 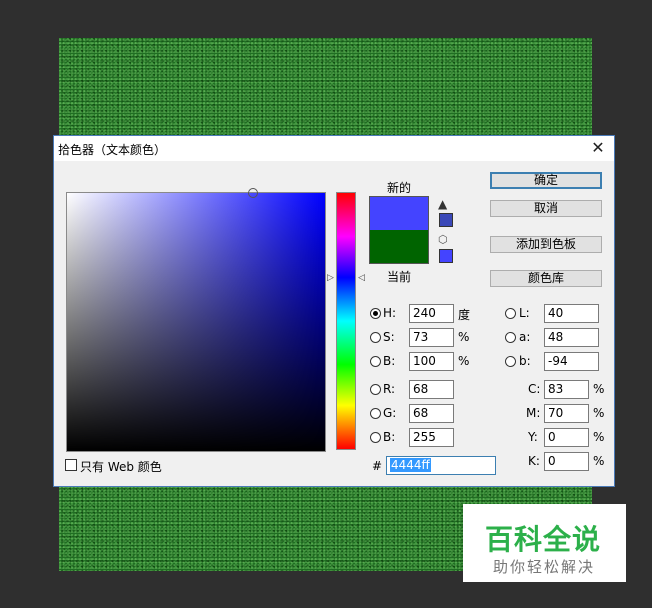 What do you see at coordinates (410, 465) in the screenshot?
I see `hex-value: 4444ff` at bounding box center [410, 465].